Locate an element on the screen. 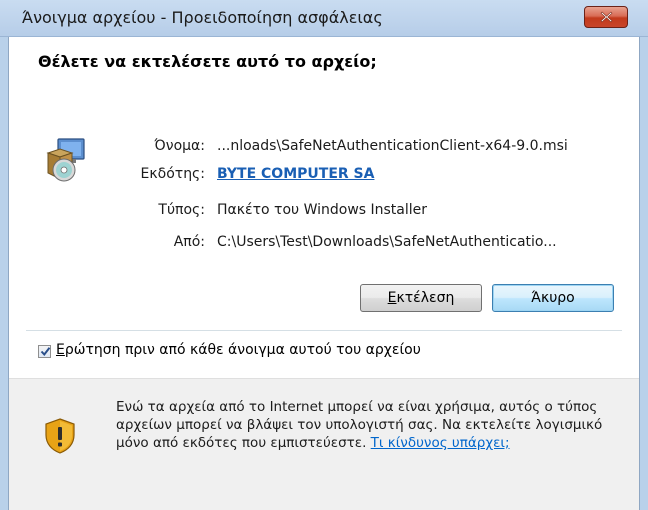  checkmark-icon is located at coordinates (45, 352).